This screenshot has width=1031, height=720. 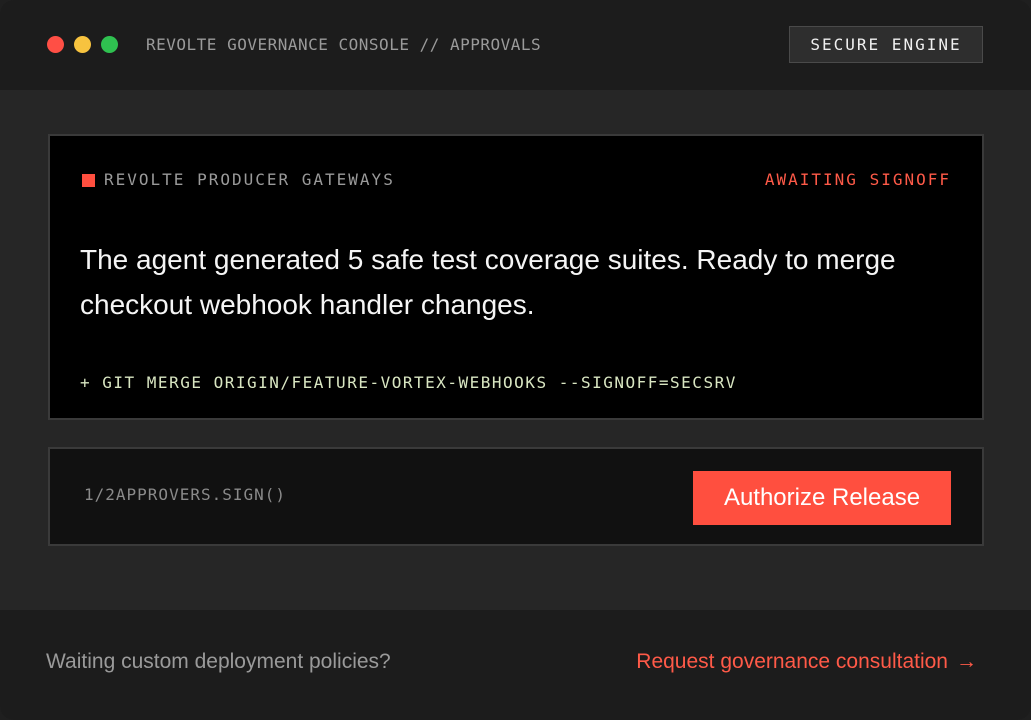 I want to click on authorize-release-button: Authorize Release, so click(x=822, y=498).